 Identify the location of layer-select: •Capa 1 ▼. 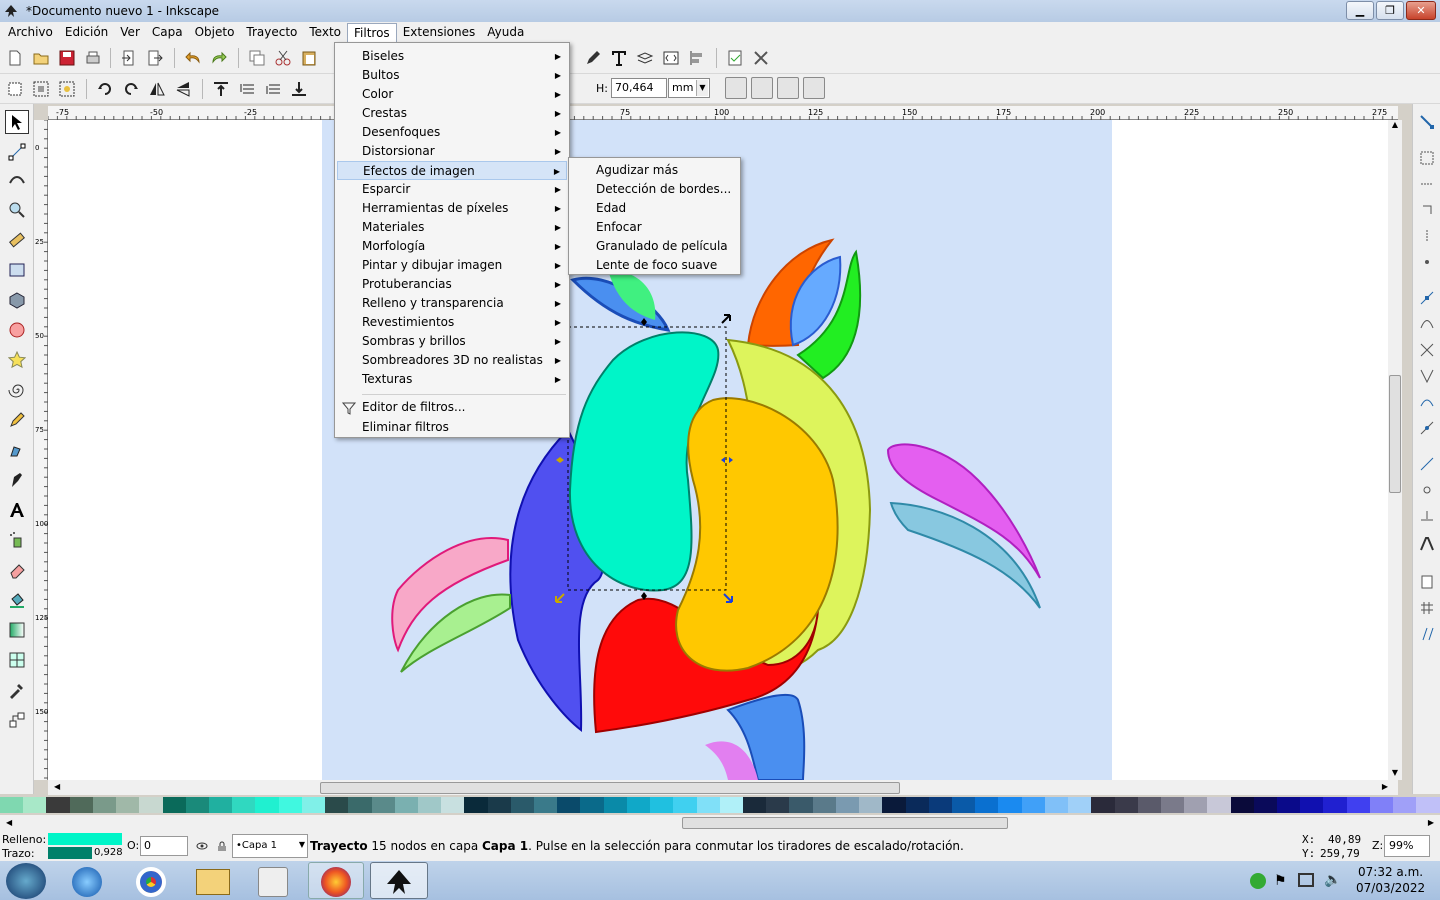
(270, 846).